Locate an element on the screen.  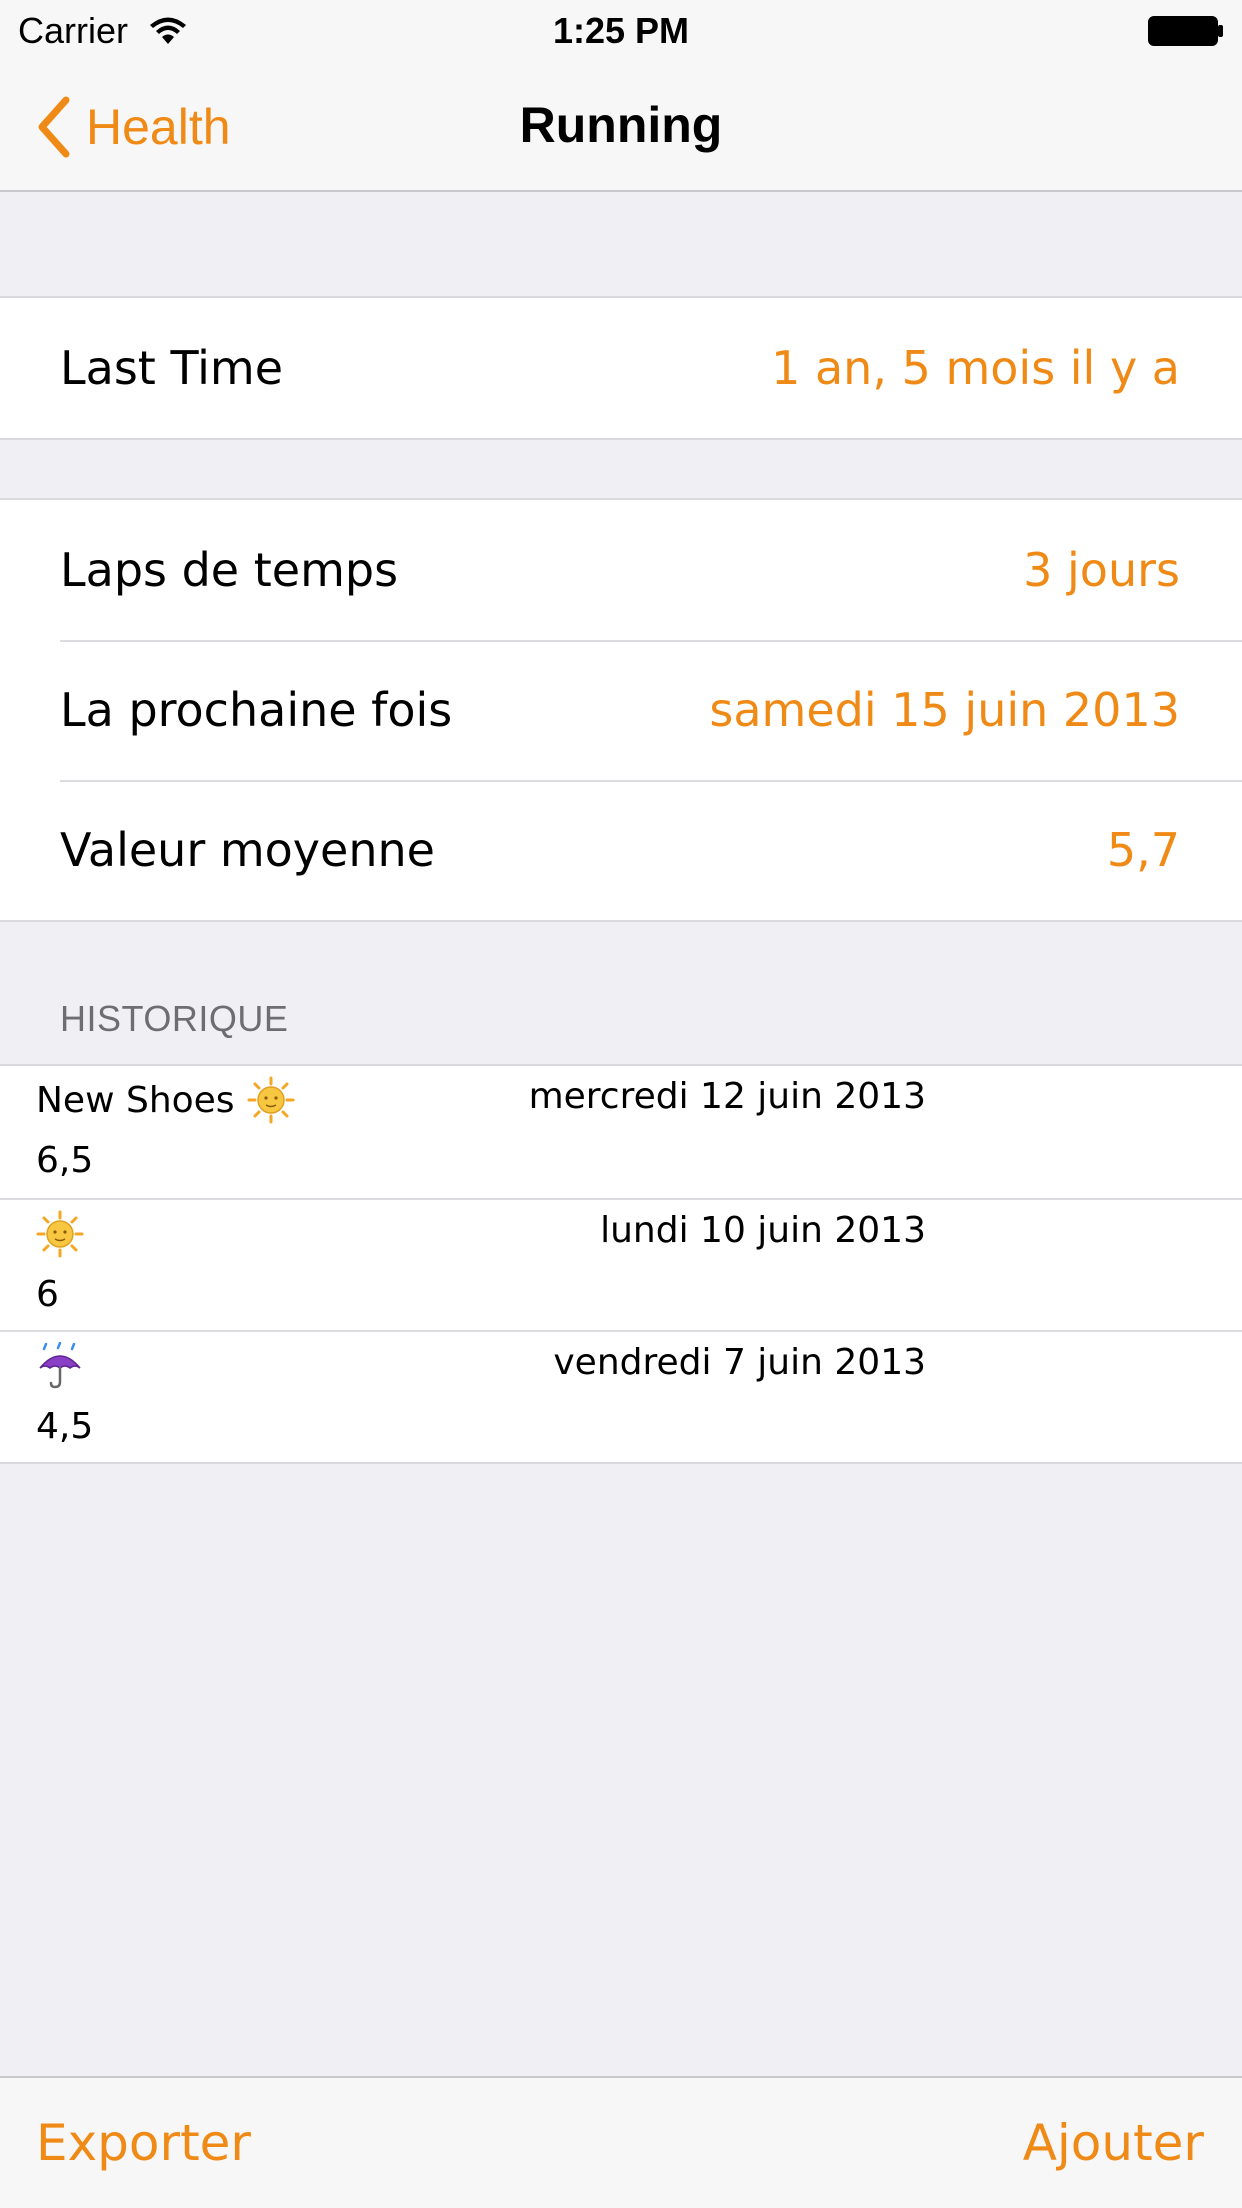
history-item: New Shoes mercredi 12 juin 2013 6,5 is located at coordinates (621, 1132).